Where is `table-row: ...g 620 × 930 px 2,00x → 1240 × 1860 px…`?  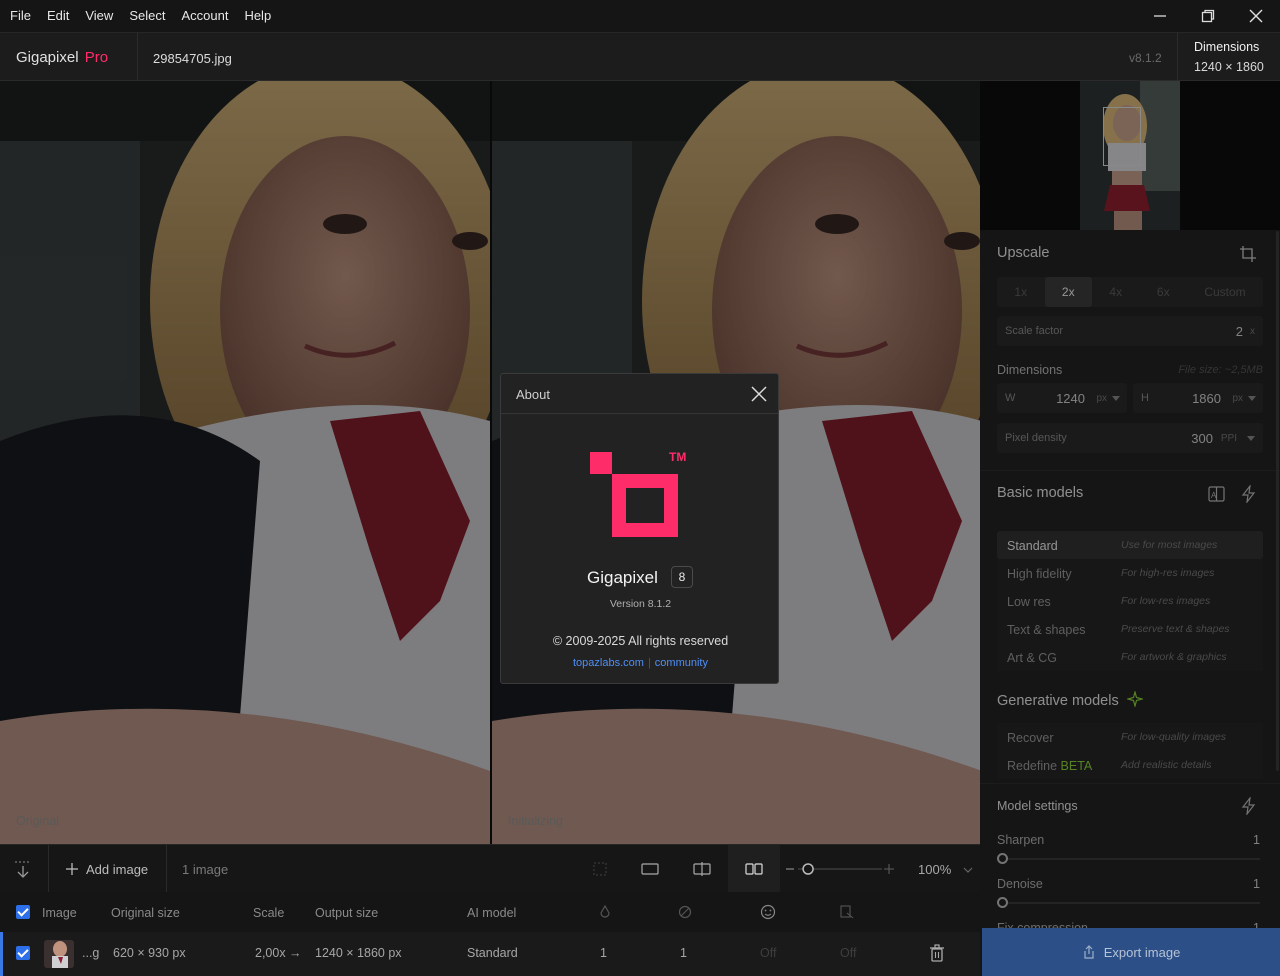 table-row: ...g 620 × 930 px 2,00x → 1240 × 1860 px… is located at coordinates (490, 954).